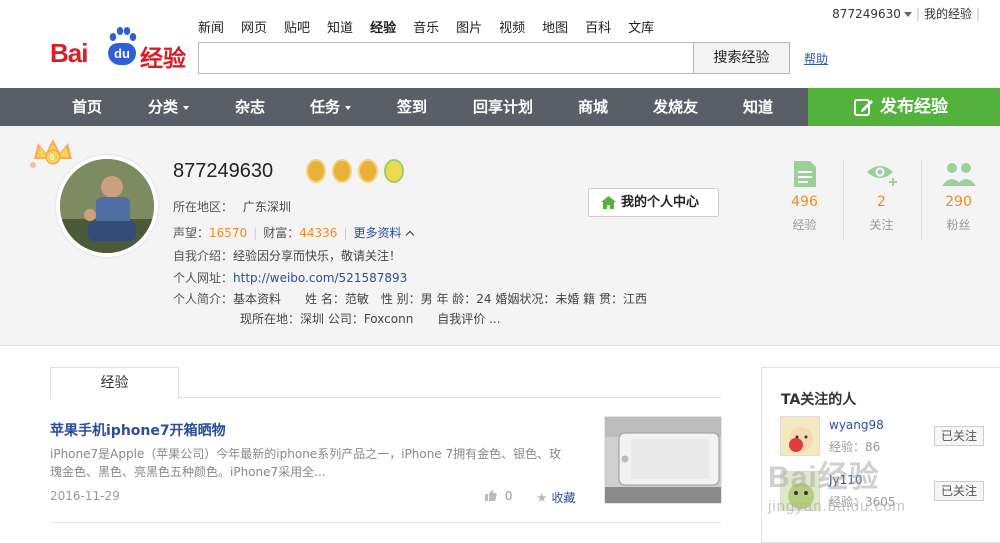 The height and width of the screenshot is (543, 1000). What do you see at coordinates (856, 425) in the screenshot?
I see `following-username-link: wyang98` at bounding box center [856, 425].